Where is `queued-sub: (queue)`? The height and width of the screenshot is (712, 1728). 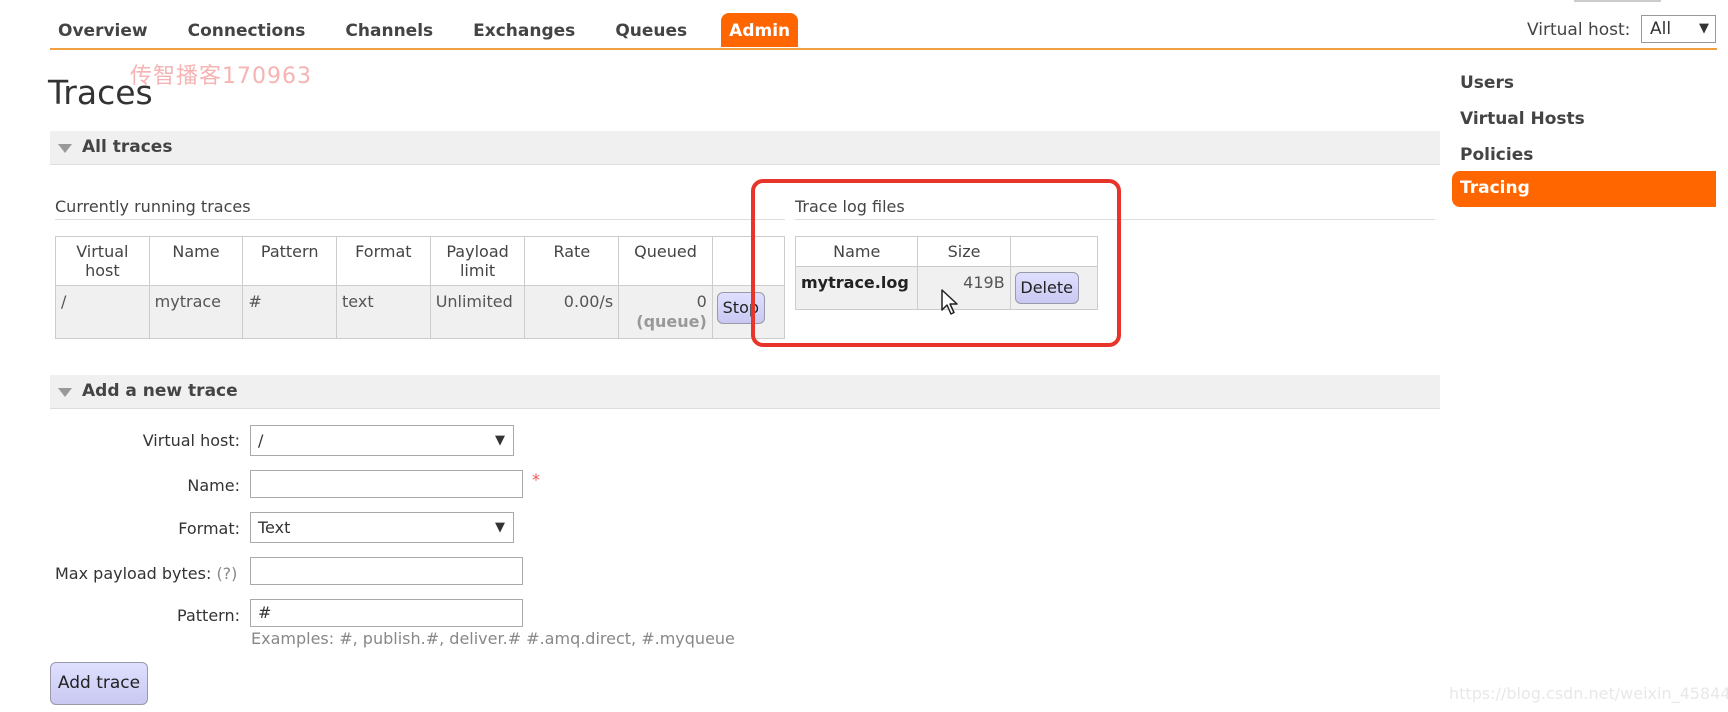
queued-sub: (queue) is located at coordinates (671, 321).